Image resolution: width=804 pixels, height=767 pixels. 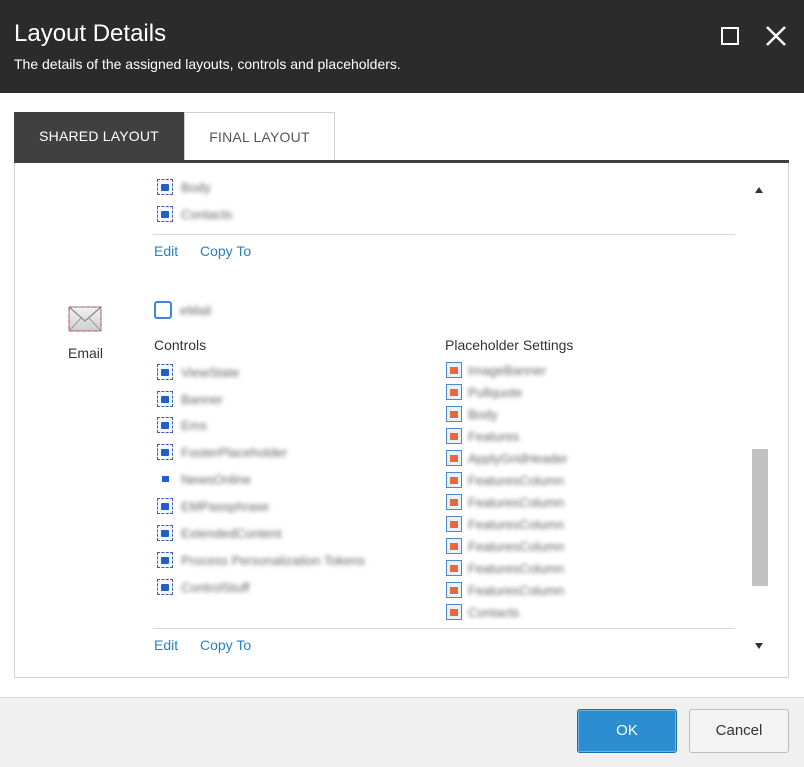 What do you see at coordinates (231, 533) in the screenshot?
I see `control-name: ExtendedContent` at bounding box center [231, 533].